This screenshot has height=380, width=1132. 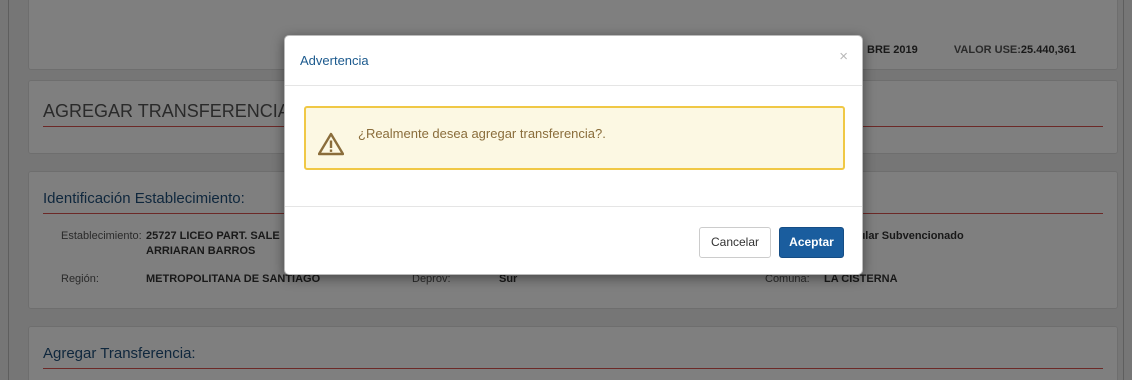 What do you see at coordinates (482, 133) in the screenshot?
I see `warning-message: ¿Realmente desea agregar transferencia?.` at bounding box center [482, 133].